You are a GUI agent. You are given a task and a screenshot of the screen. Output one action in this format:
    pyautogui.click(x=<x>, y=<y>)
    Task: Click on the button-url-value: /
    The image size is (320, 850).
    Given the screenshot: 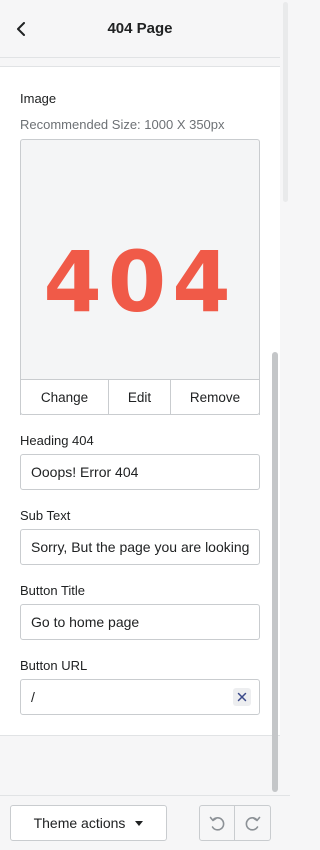 What is the action you would take?
    pyautogui.click(x=33, y=697)
    